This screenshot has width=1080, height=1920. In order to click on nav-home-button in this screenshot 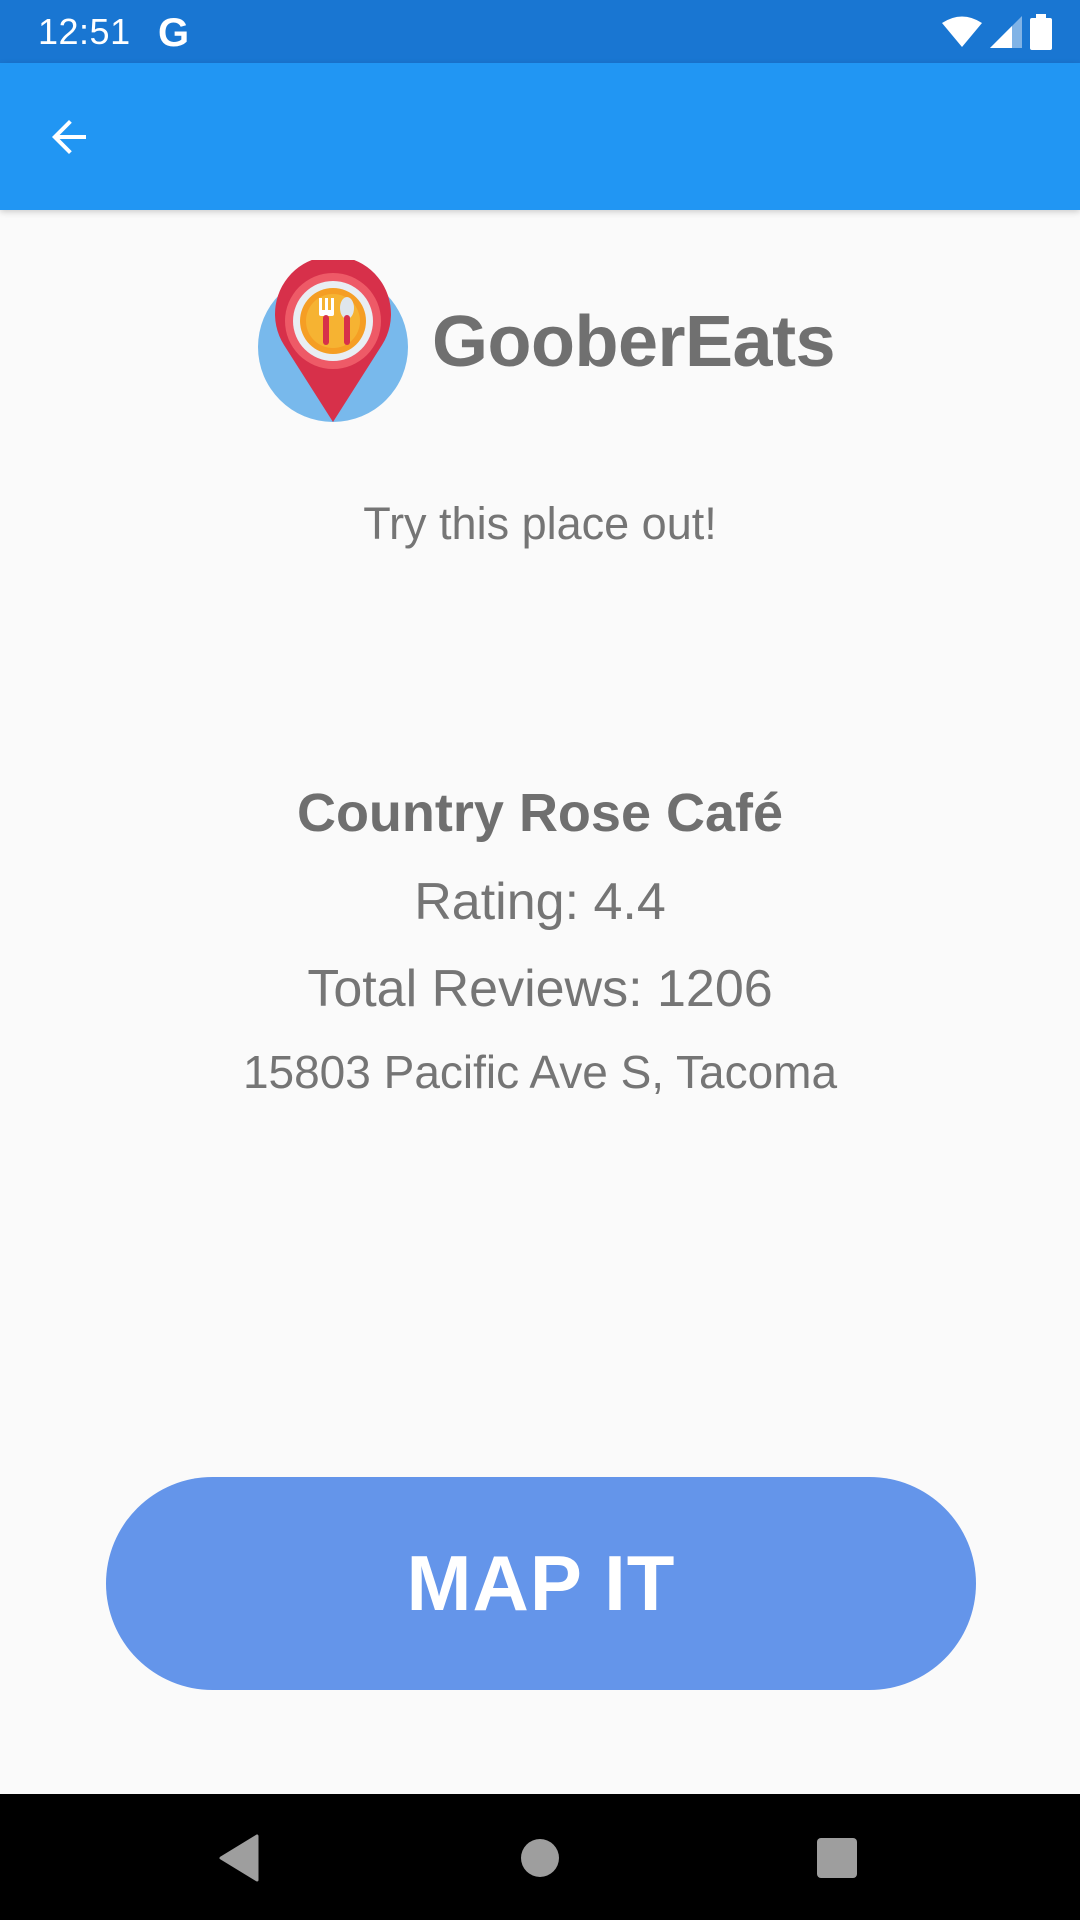, I will do `click(540, 1858)`.